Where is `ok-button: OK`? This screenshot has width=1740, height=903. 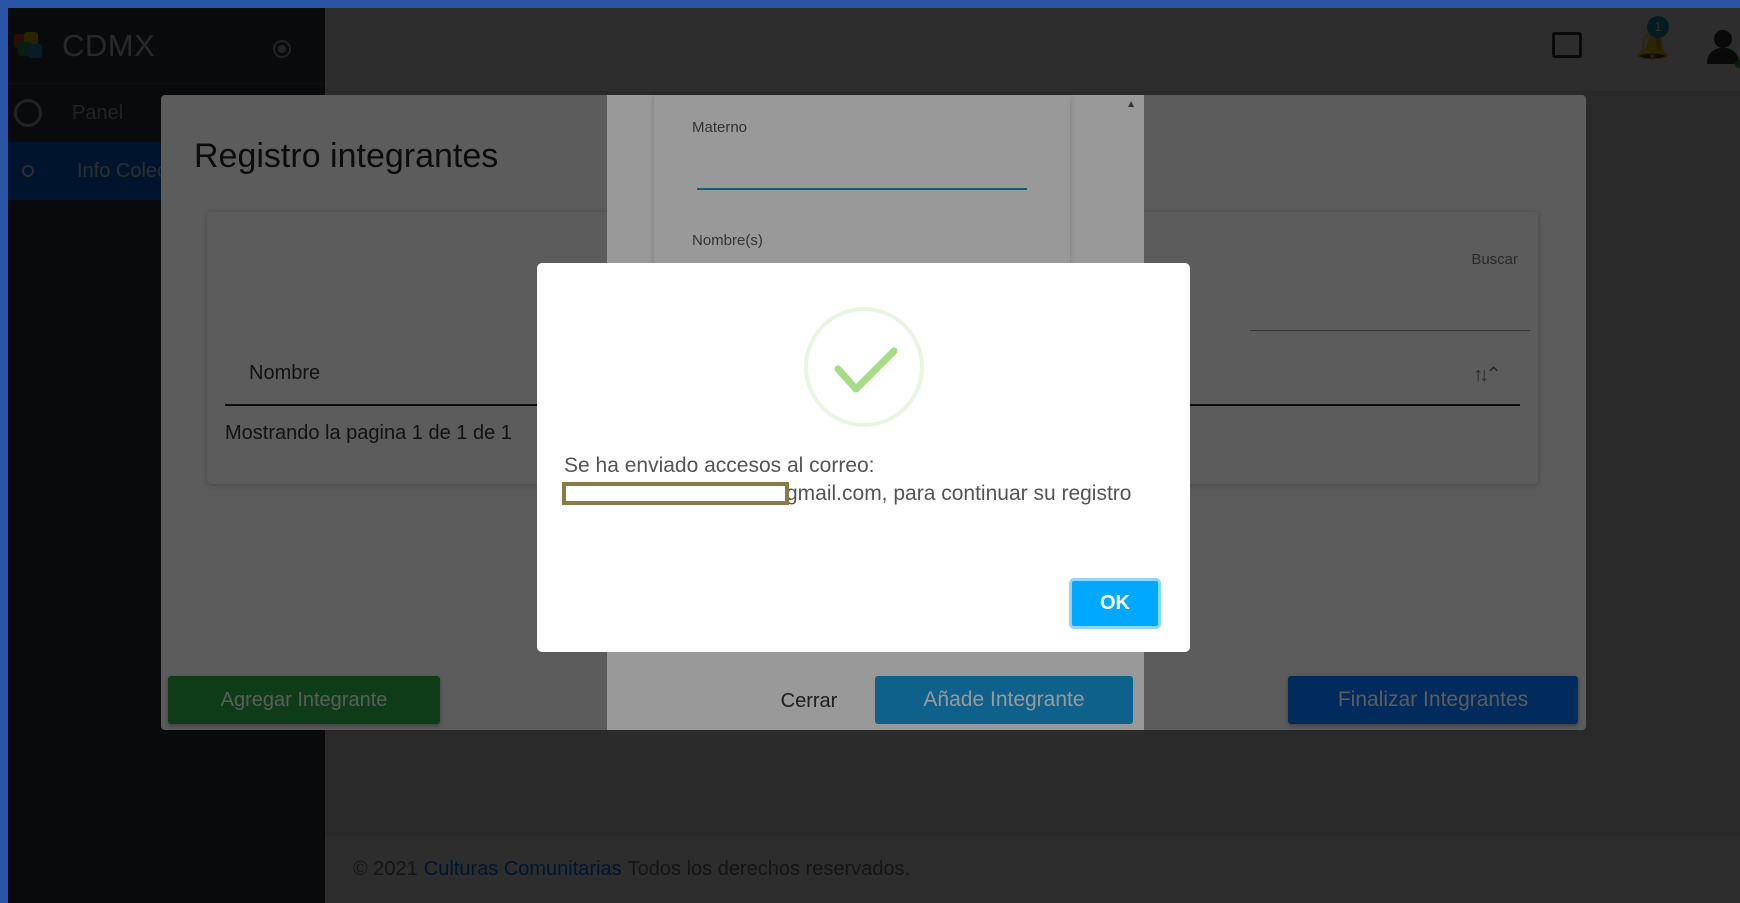
ok-button: OK is located at coordinates (1115, 603).